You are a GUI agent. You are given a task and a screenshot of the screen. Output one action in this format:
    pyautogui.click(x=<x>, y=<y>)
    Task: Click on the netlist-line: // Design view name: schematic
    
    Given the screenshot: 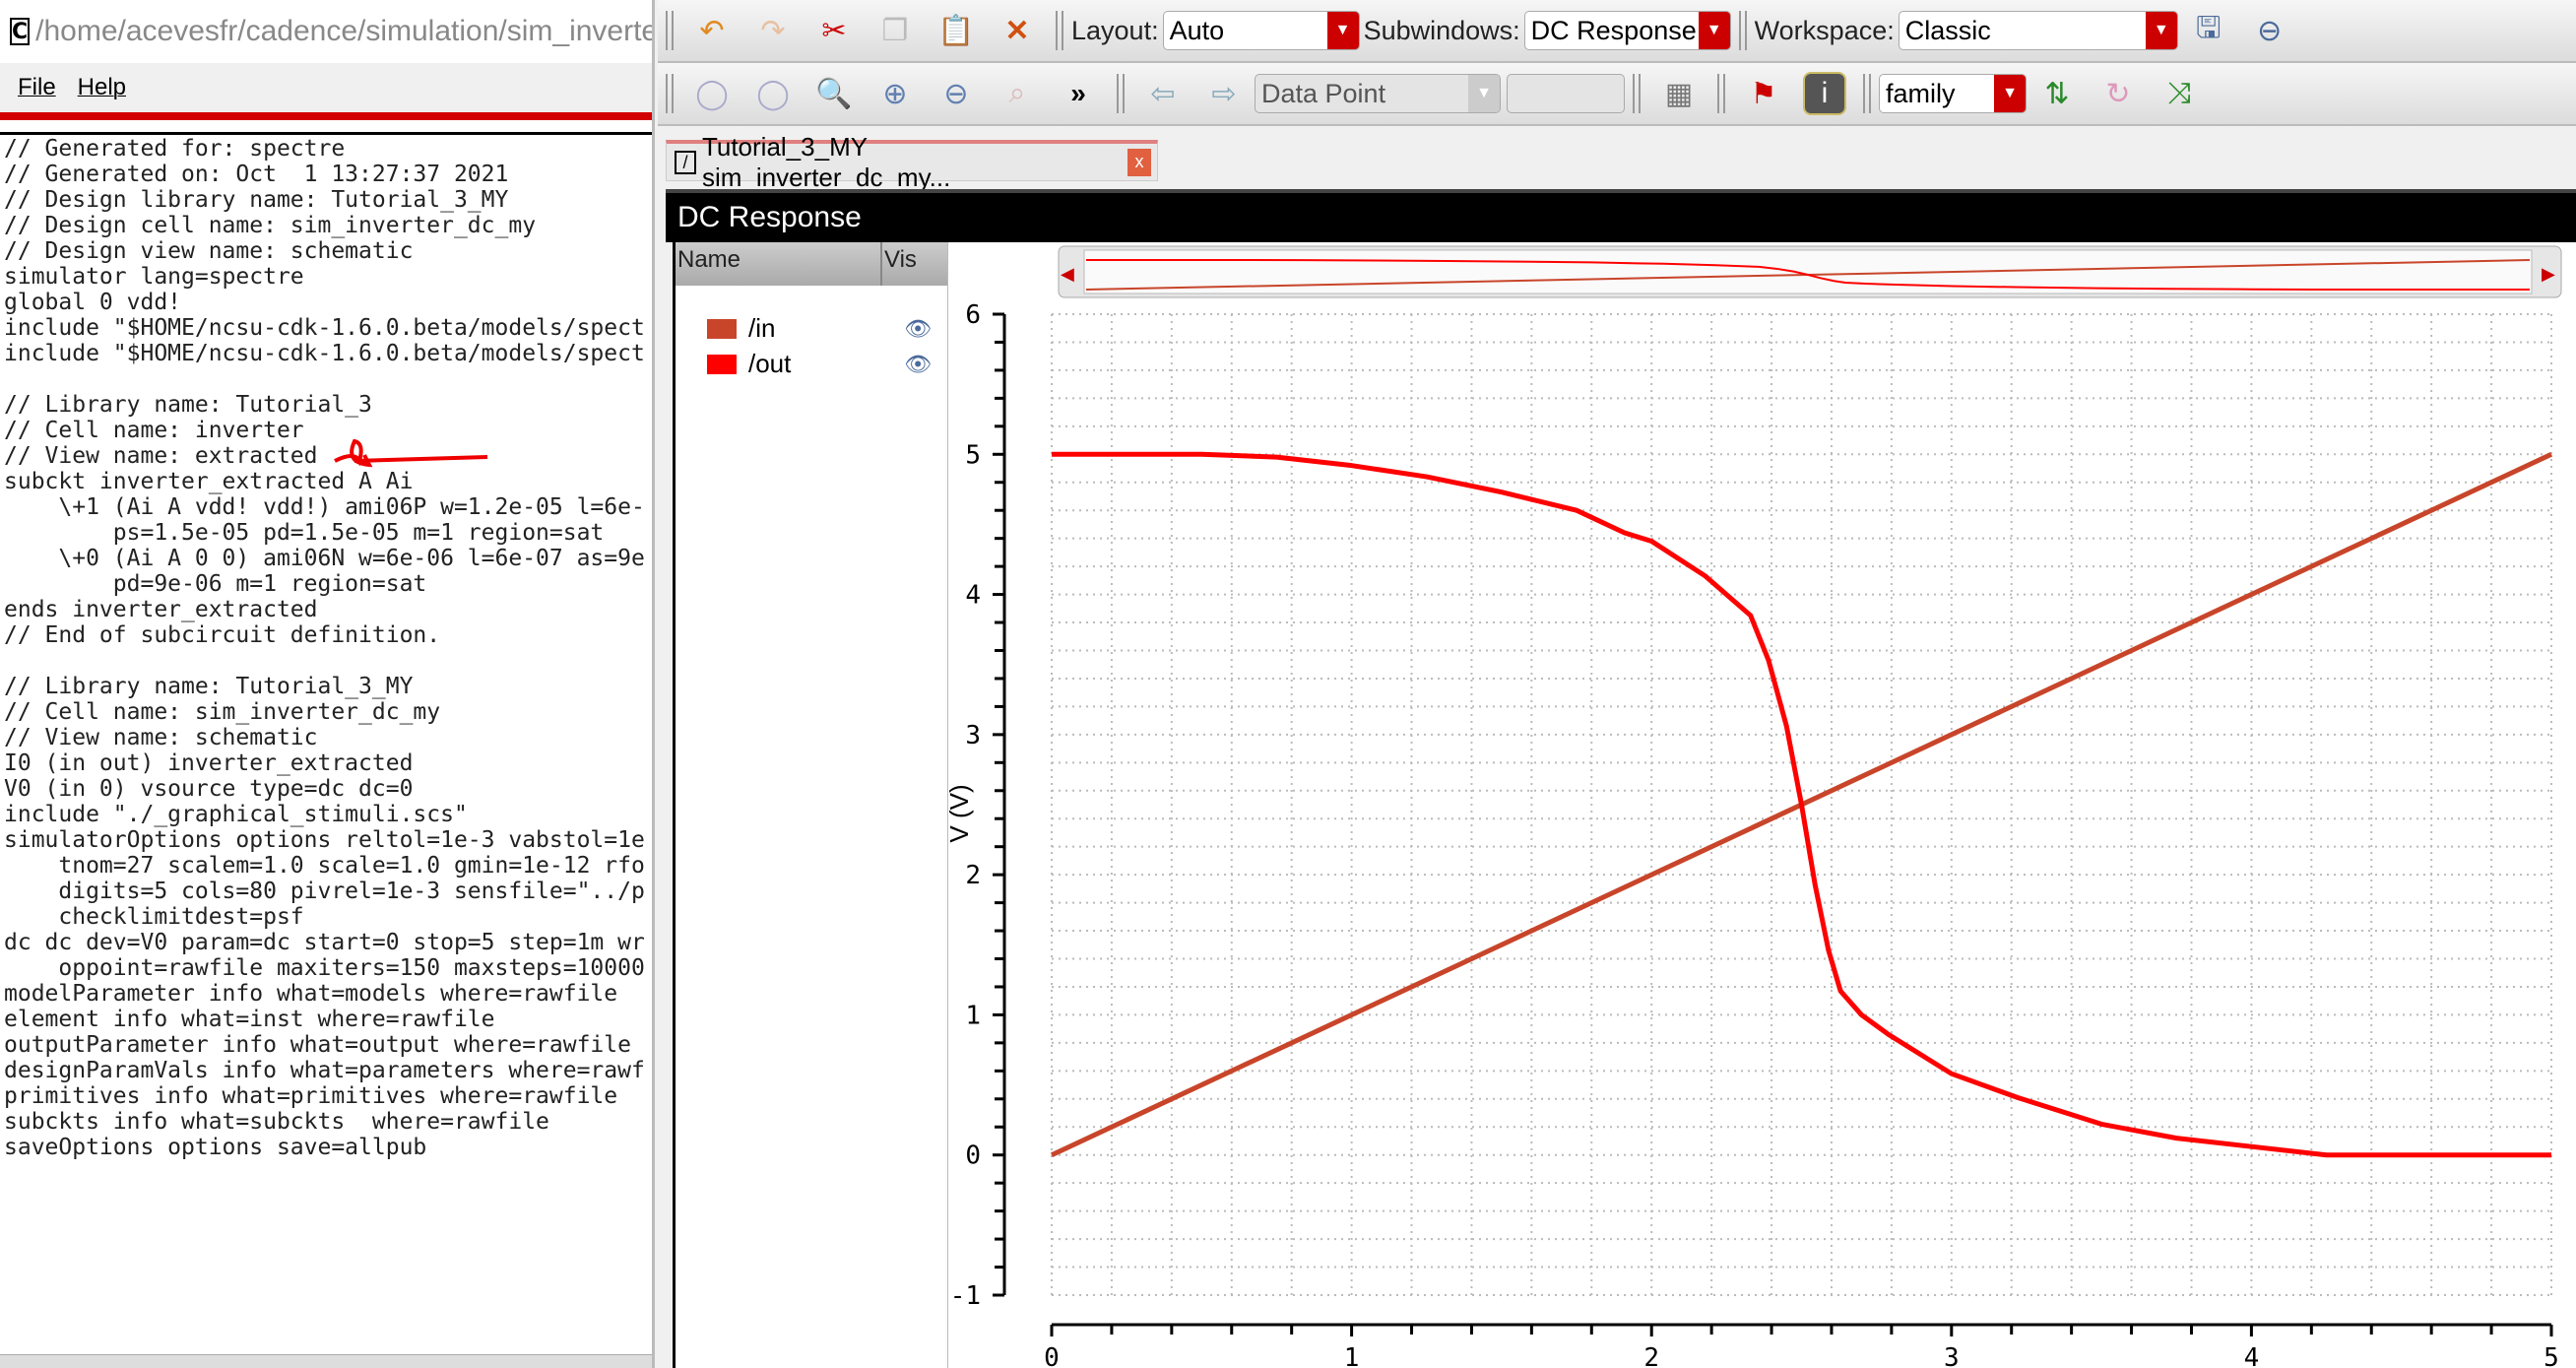 What is the action you would take?
    pyautogui.click(x=209, y=251)
    